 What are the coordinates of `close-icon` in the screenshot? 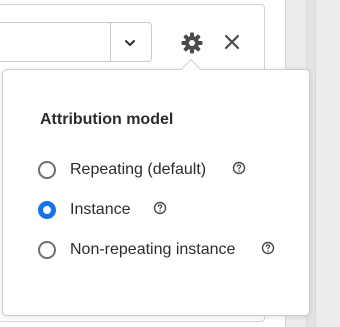 It's located at (232, 42).